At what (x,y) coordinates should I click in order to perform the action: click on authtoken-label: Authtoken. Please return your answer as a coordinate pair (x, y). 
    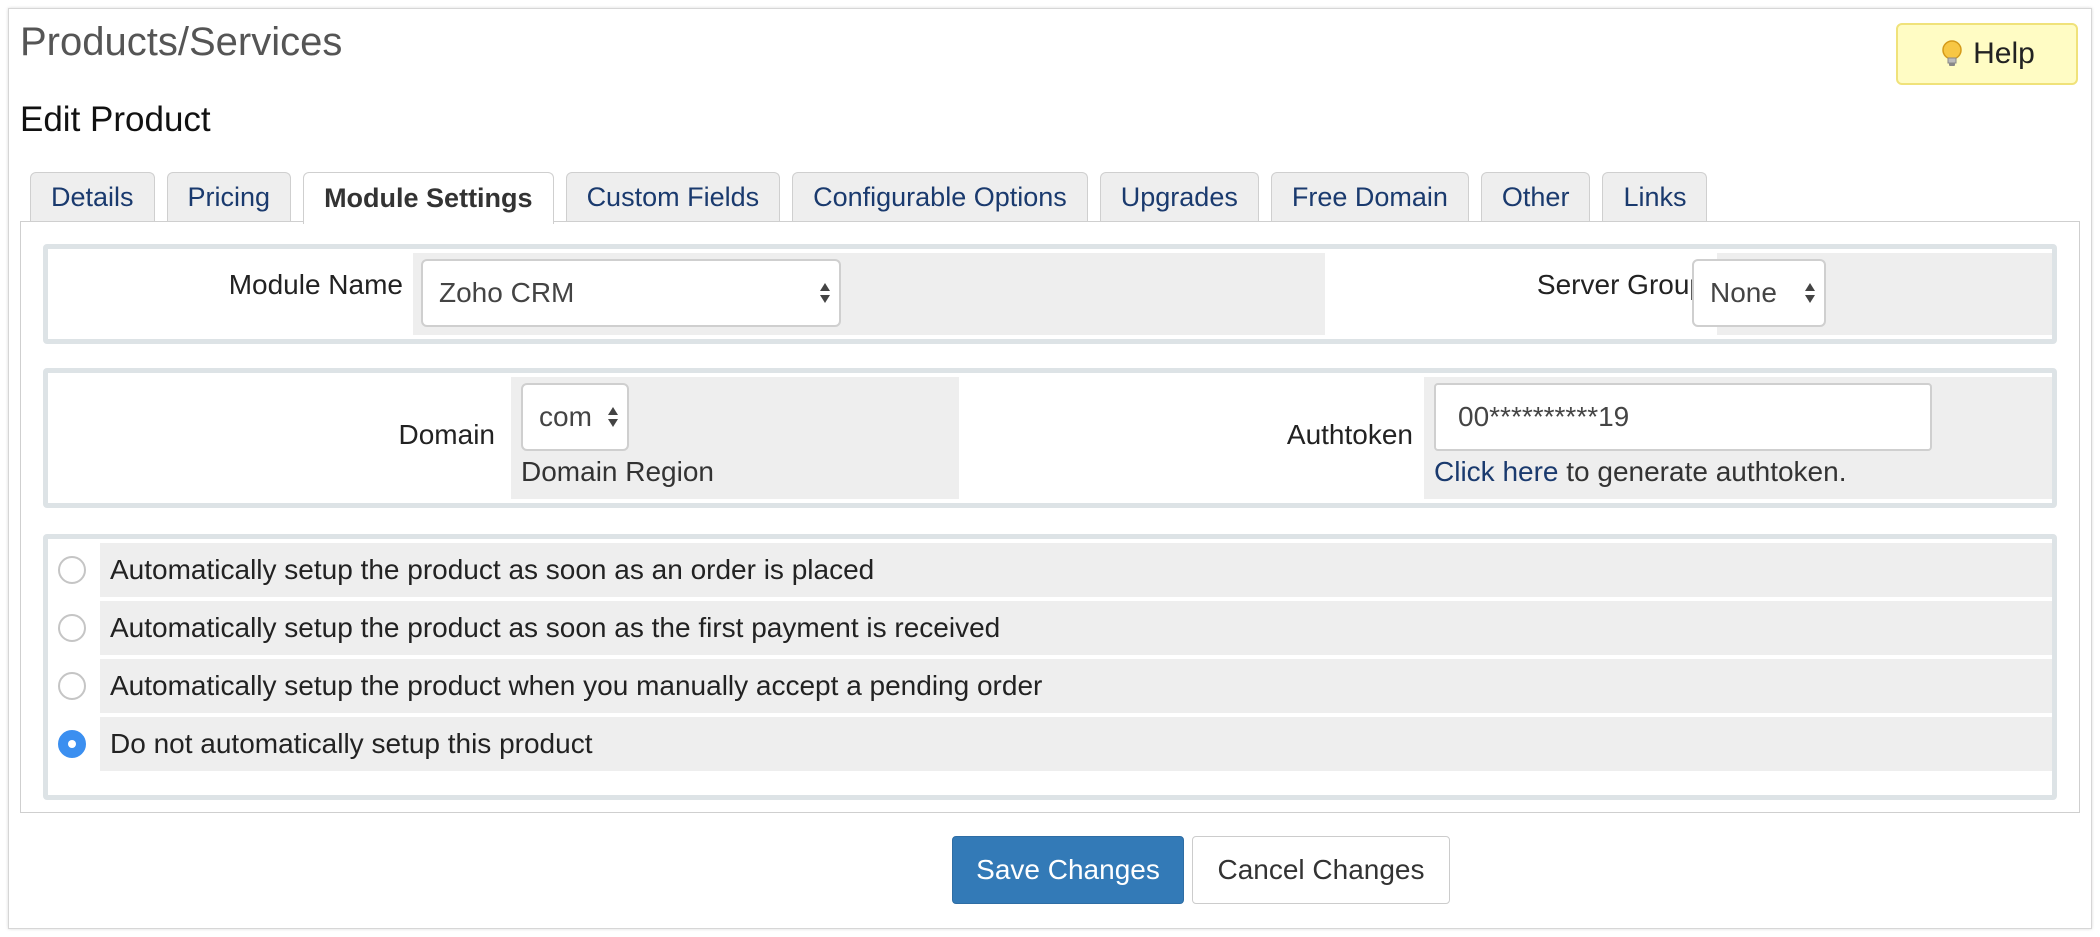
    Looking at the image, I should click on (1349, 434).